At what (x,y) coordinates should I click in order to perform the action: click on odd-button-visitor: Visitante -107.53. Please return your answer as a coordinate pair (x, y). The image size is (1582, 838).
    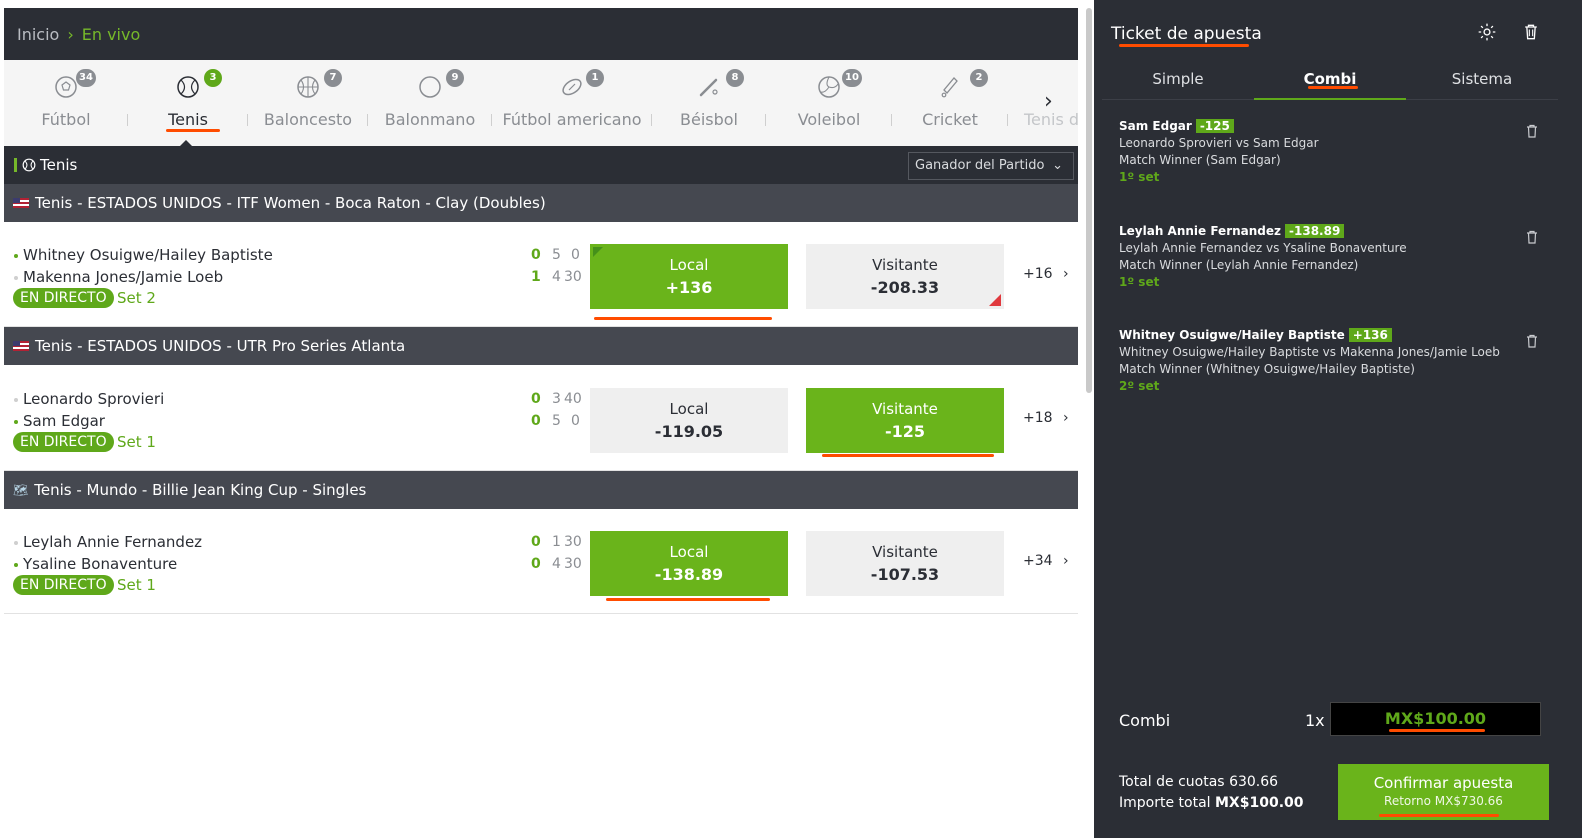
    Looking at the image, I should click on (905, 563).